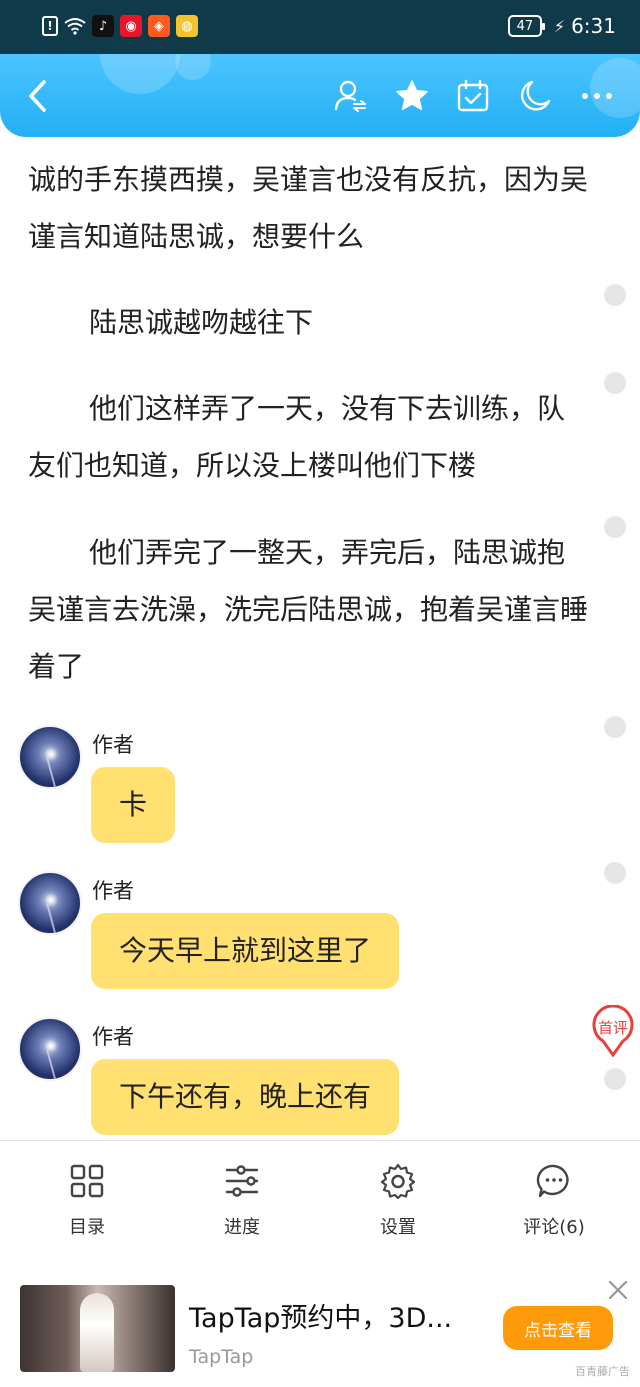 The height and width of the screenshot is (1387, 640). Describe the element at coordinates (320, 1200) in the screenshot. I see `bottom-nav: 目录 进度 设置 评论(6)` at that location.